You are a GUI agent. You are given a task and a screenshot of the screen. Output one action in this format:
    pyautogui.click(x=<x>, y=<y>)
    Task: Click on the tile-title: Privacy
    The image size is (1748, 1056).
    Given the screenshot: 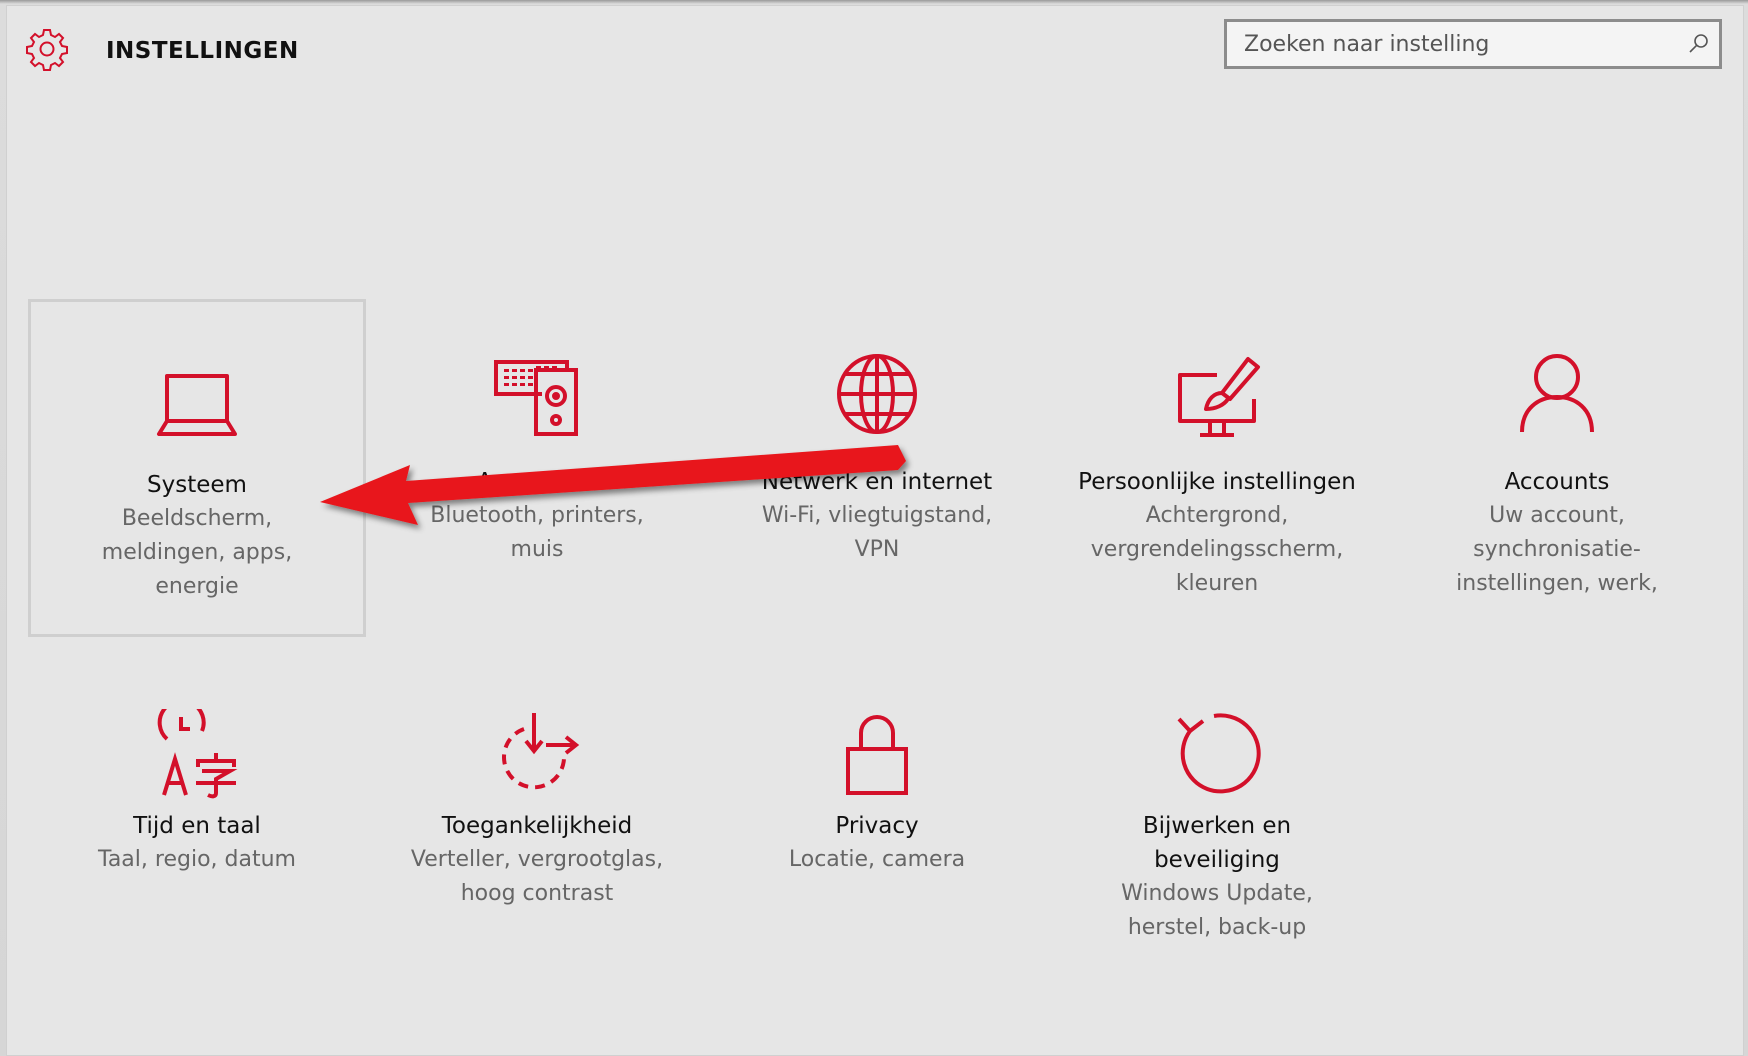 What is the action you would take?
    pyautogui.click(x=877, y=826)
    